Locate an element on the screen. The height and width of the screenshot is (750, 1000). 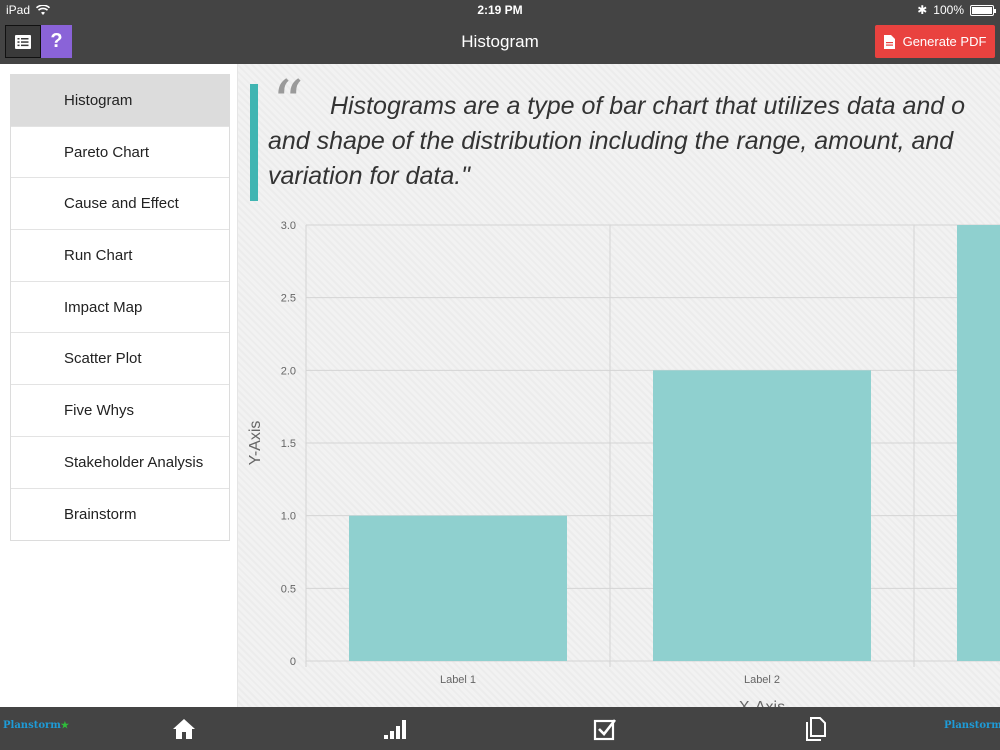
quote-accent-bar is located at coordinates (254, 142).